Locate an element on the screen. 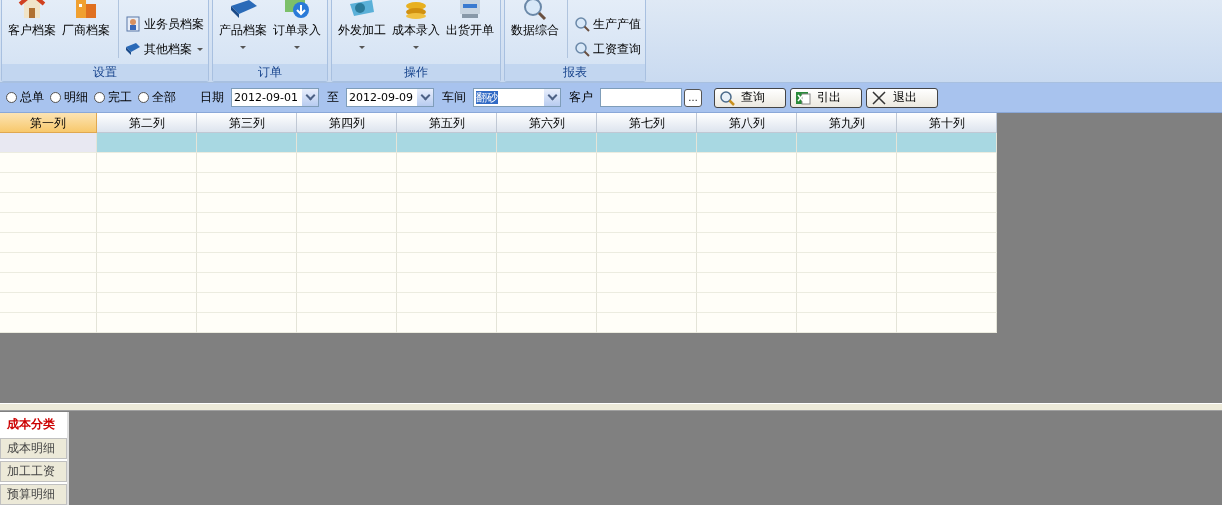  button-label: 工资查询 is located at coordinates (617, 49).